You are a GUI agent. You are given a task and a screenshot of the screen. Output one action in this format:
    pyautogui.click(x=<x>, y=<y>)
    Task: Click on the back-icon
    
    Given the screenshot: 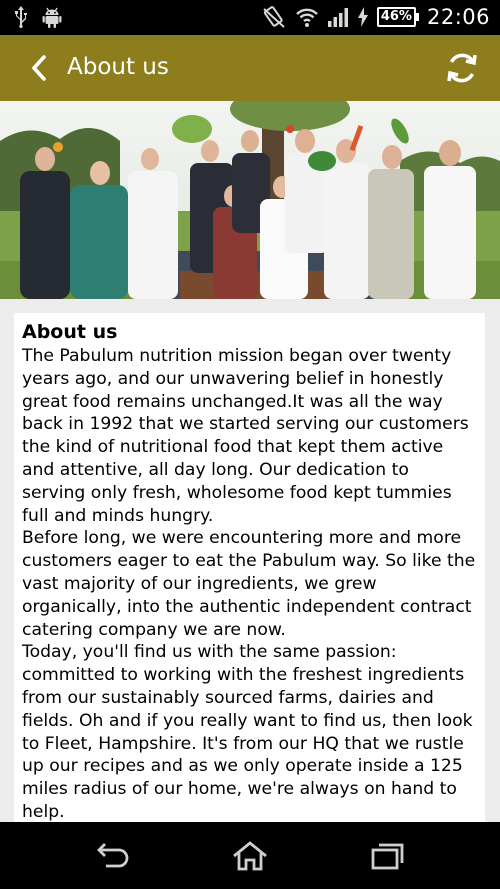 What is the action you would take?
    pyautogui.click(x=112, y=856)
    